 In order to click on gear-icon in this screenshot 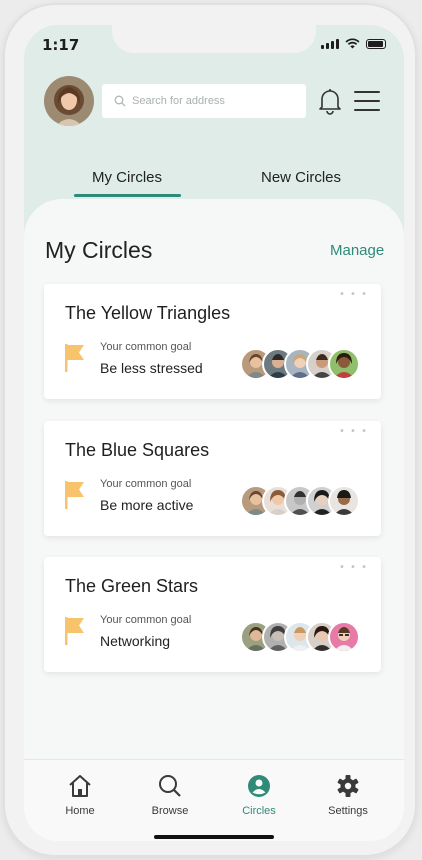, I will do `click(348, 786)`.